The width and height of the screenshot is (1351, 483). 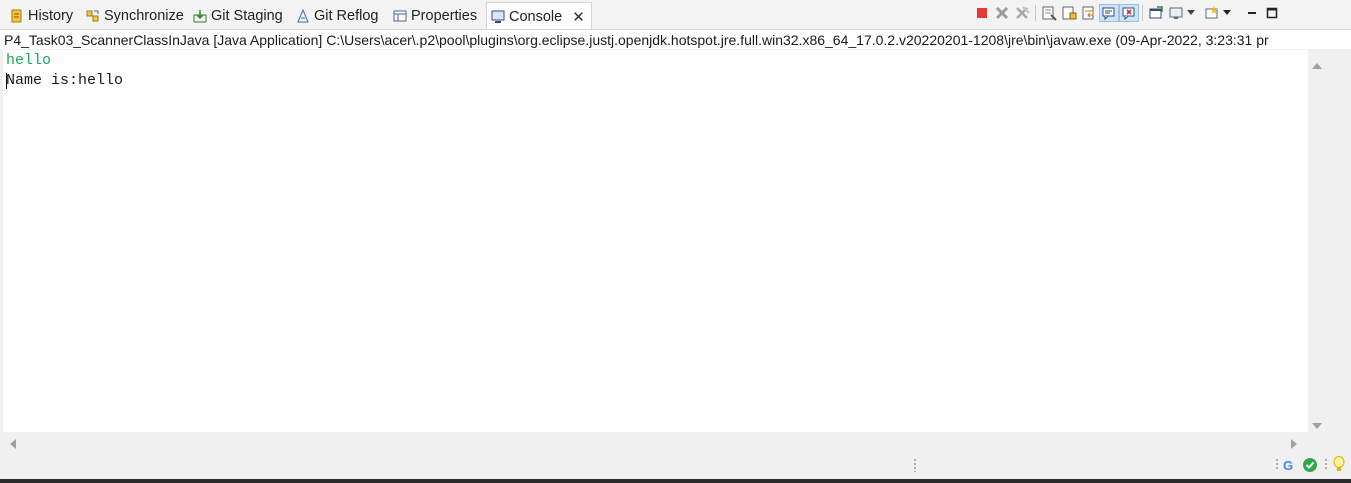 I want to click on check-status-icon, so click(x=1310, y=466).